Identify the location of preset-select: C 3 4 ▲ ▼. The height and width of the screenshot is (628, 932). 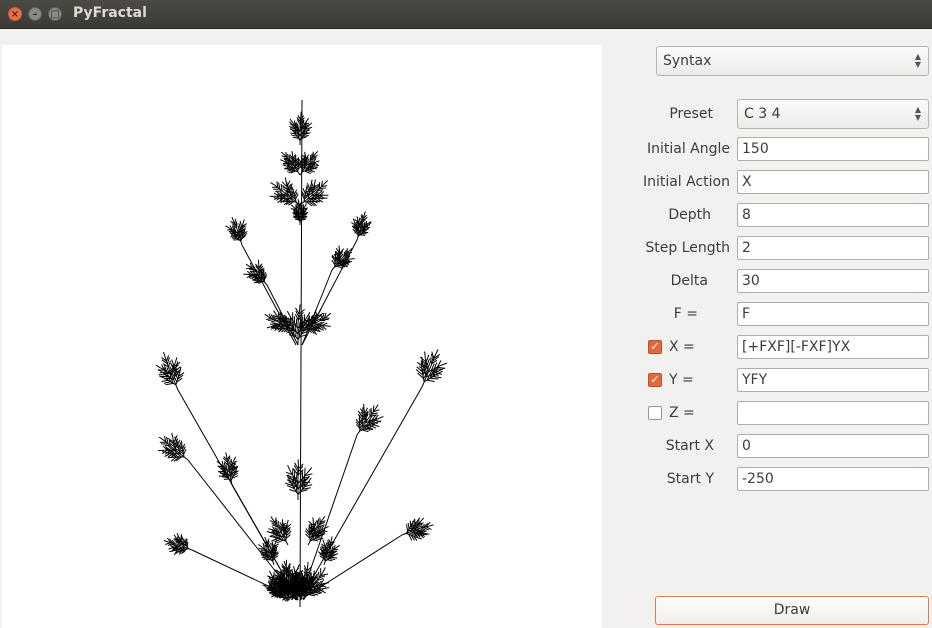
(833, 114).